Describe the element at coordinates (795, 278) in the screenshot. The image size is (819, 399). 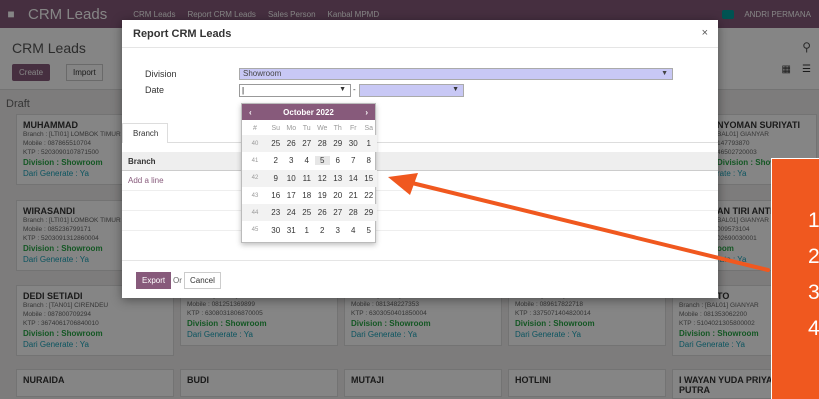
I see `annotation-panel: 1 2 3 4` at that location.